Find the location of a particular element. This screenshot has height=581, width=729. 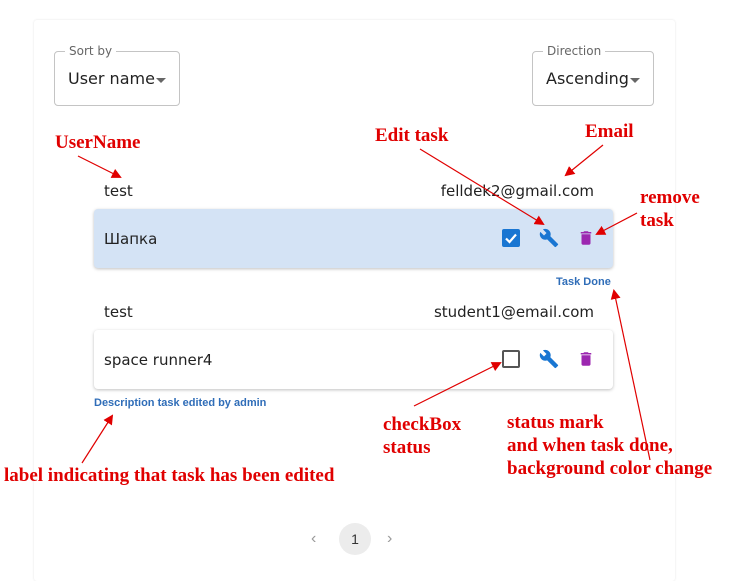

arrow-checkbox is located at coordinates (457, 384).